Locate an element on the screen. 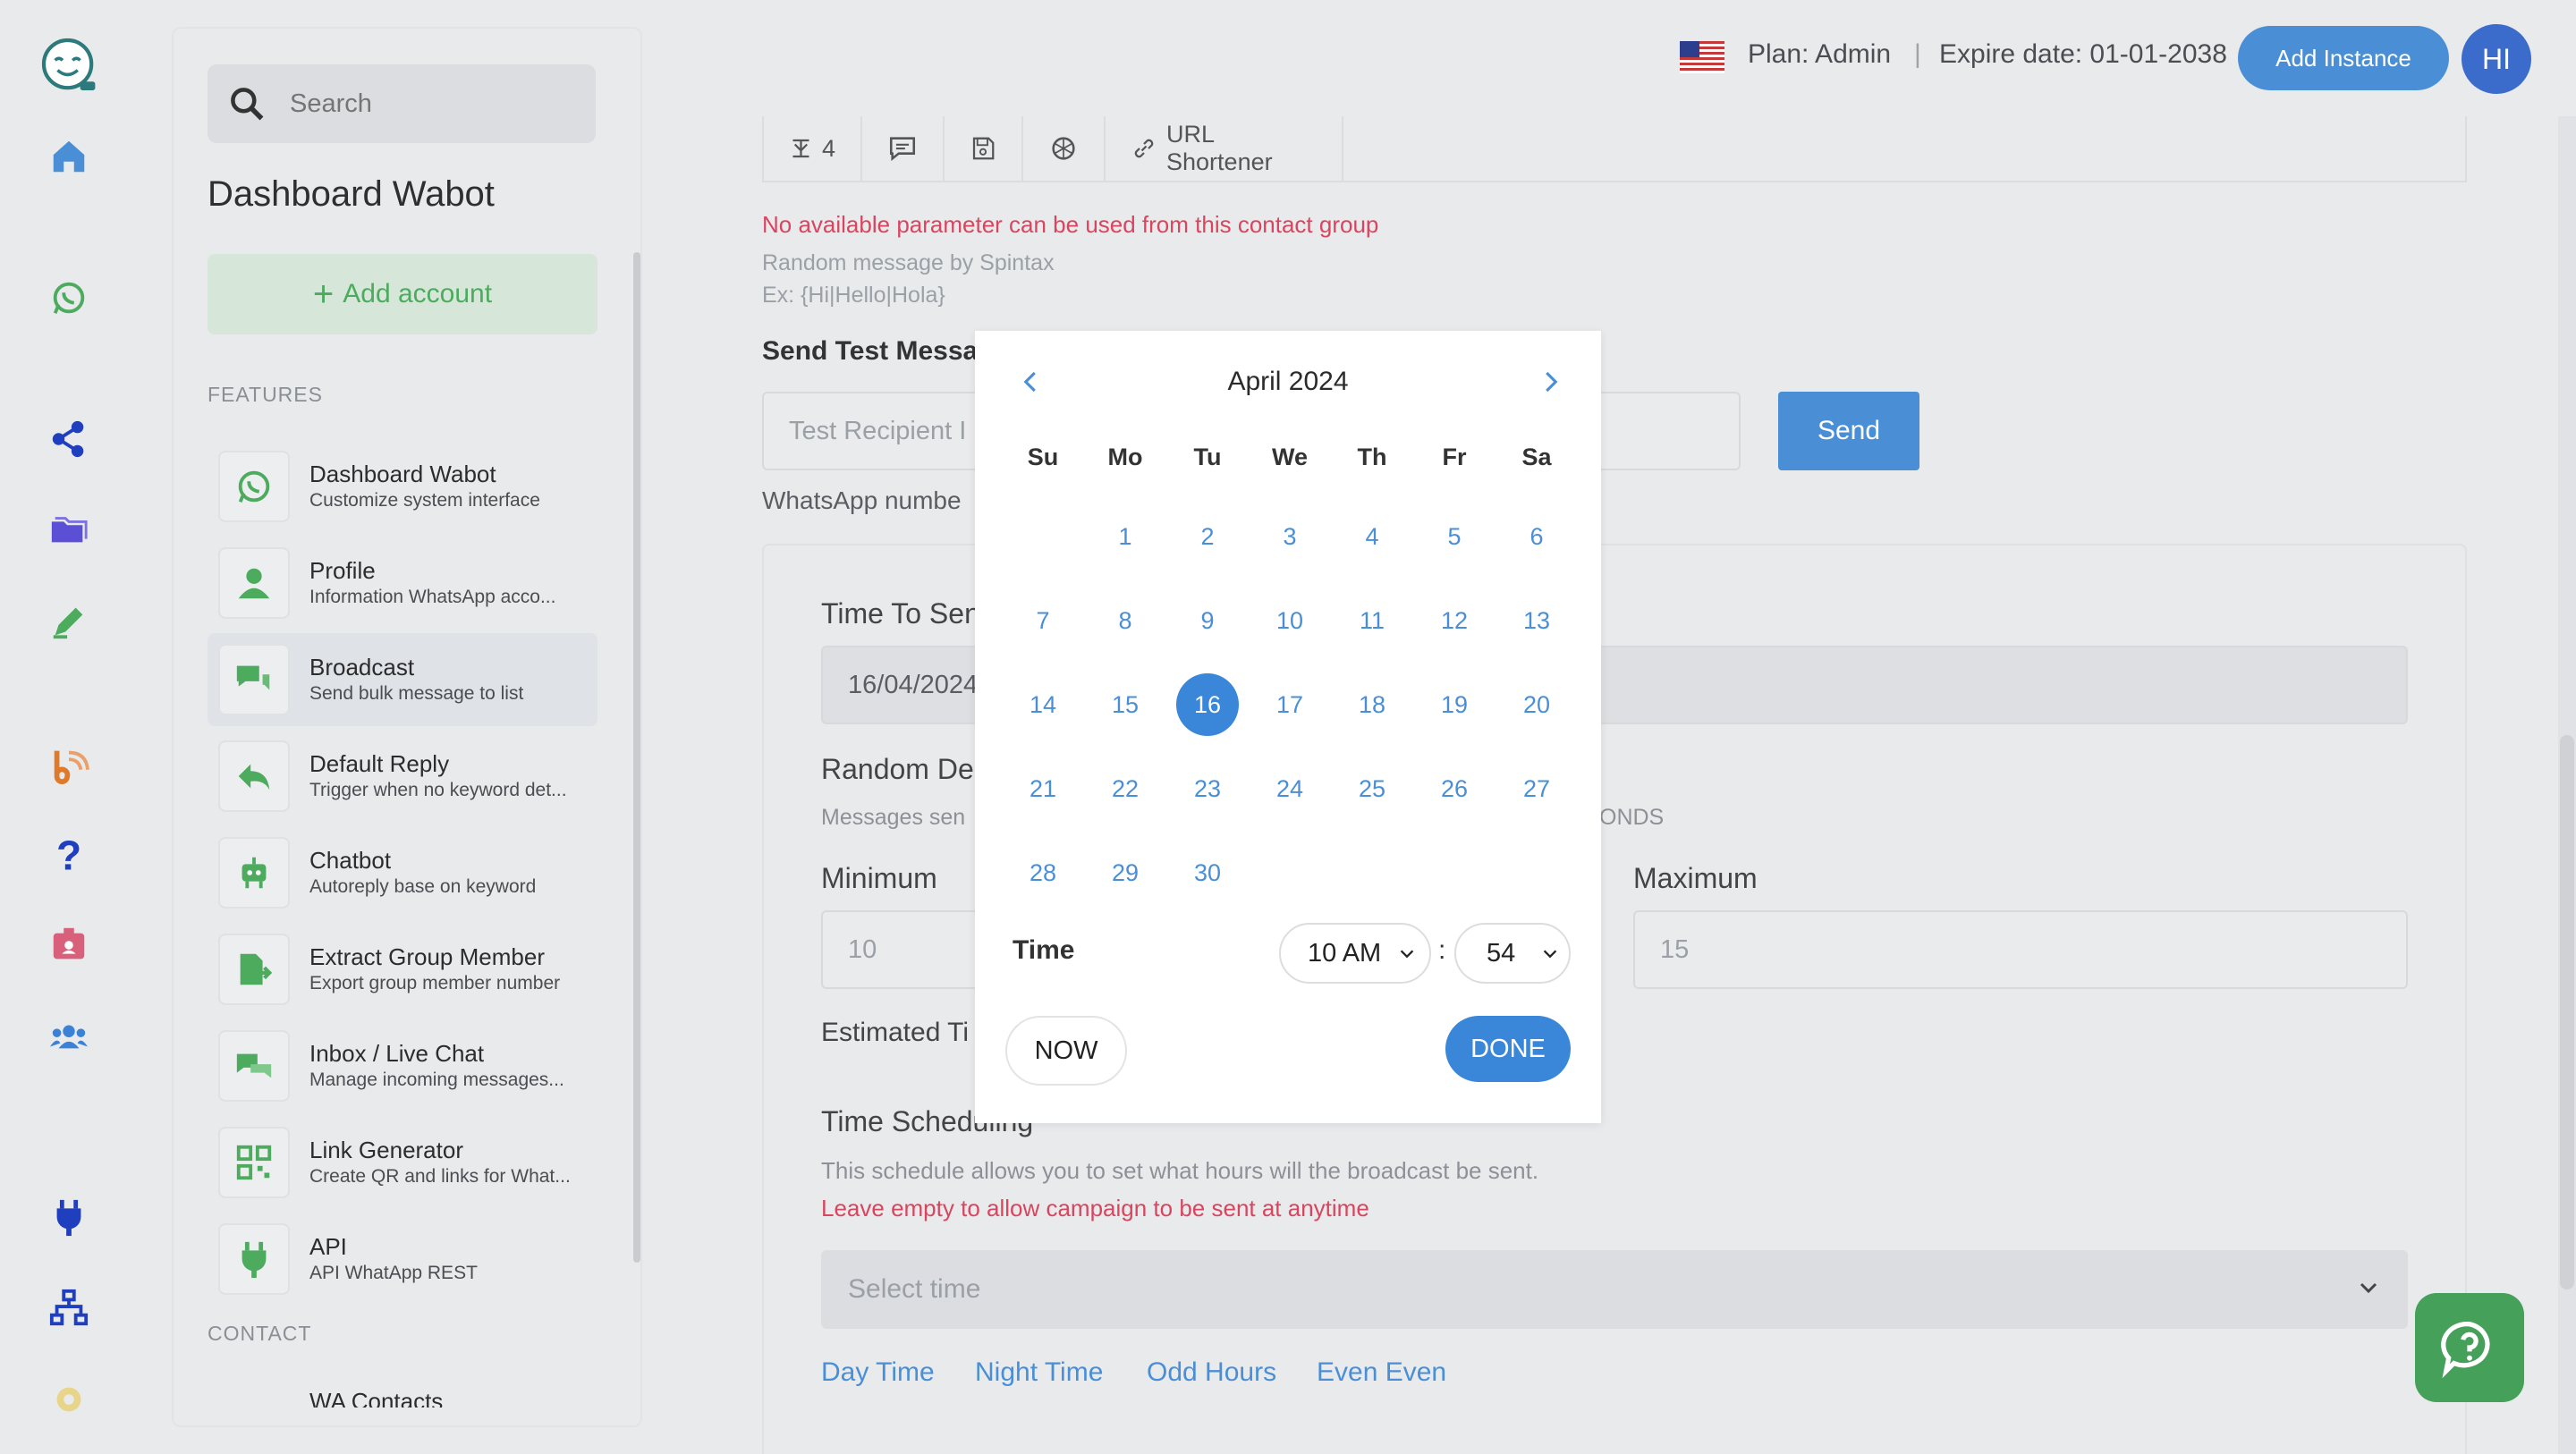 The width and height of the screenshot is (2576, 1454). sidebar-item-chatbot: Chatbot Autoreply base on keyword is located at coordinates (402, 872).